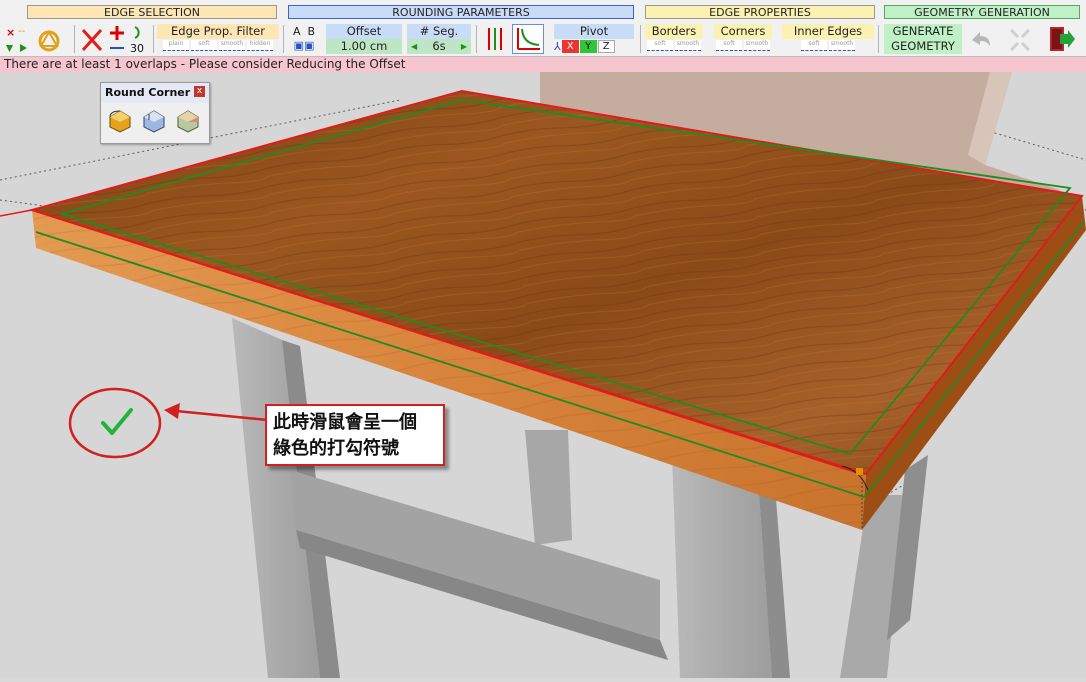 The width and height of the screenshot is (1086, 682). Describe the element at coordinates (120, 121) in the screenshot. I see `round-corner-icon` at that location.